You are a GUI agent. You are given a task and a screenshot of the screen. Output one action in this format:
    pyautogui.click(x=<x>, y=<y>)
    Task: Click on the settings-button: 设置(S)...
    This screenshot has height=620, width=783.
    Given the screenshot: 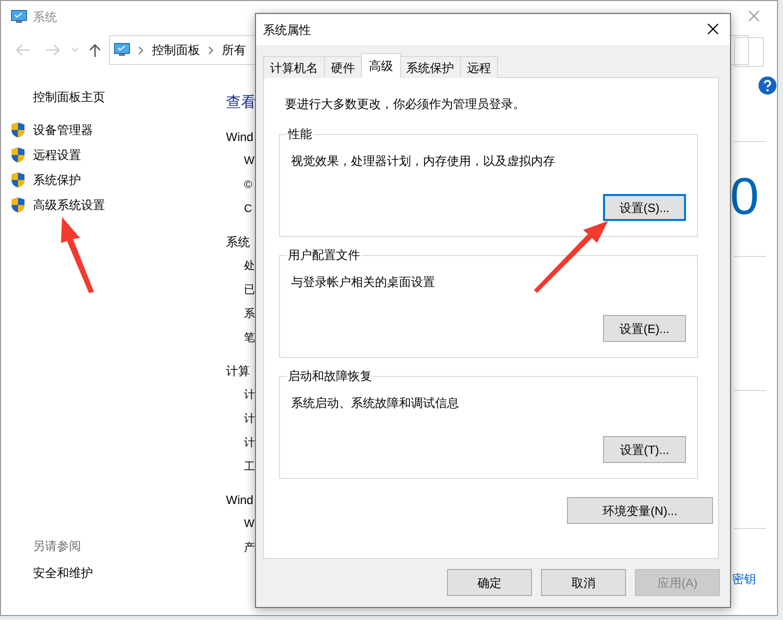 What is the action you would take?
    pyautogui.click(x=644, y=207)
    